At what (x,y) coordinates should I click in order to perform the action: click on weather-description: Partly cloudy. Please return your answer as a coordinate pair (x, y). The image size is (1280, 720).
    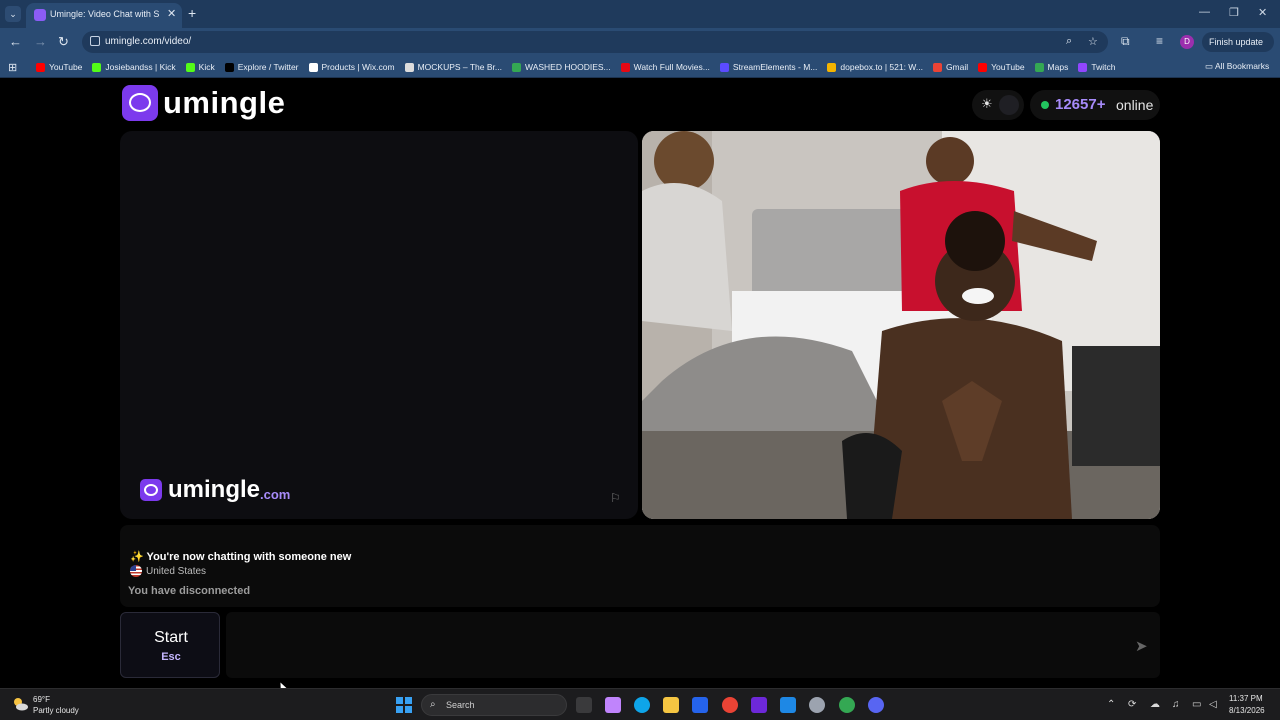
    Looking at the image, I should click on (56, 710).